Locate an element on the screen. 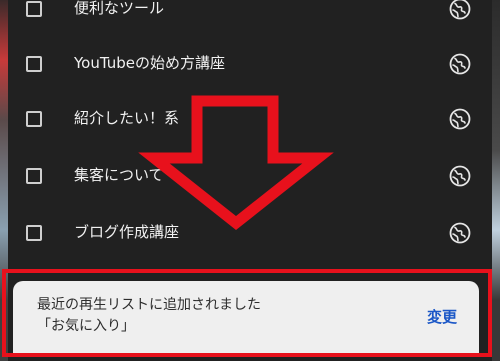 The width and height of the screenshot is (500, 361). toast-message: 最近の再生リストに追加されました 「お気に入り」 is located at coordinates (149, 316).